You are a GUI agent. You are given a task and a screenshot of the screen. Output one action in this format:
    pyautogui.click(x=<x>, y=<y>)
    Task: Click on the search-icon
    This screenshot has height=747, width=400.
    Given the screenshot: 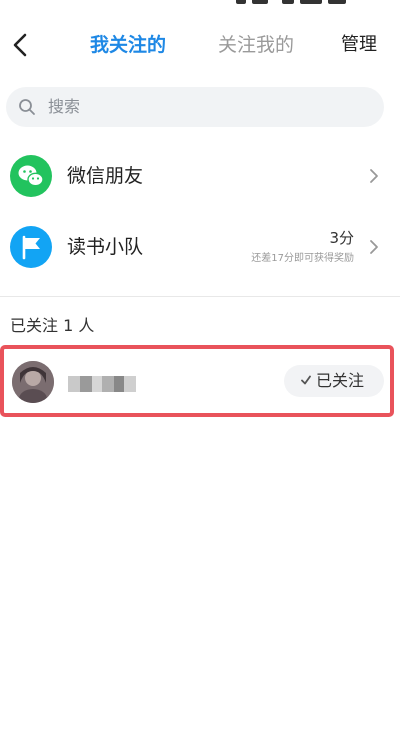 What is the action you would take?
    pyautogui.click(x=27, y=107)
    